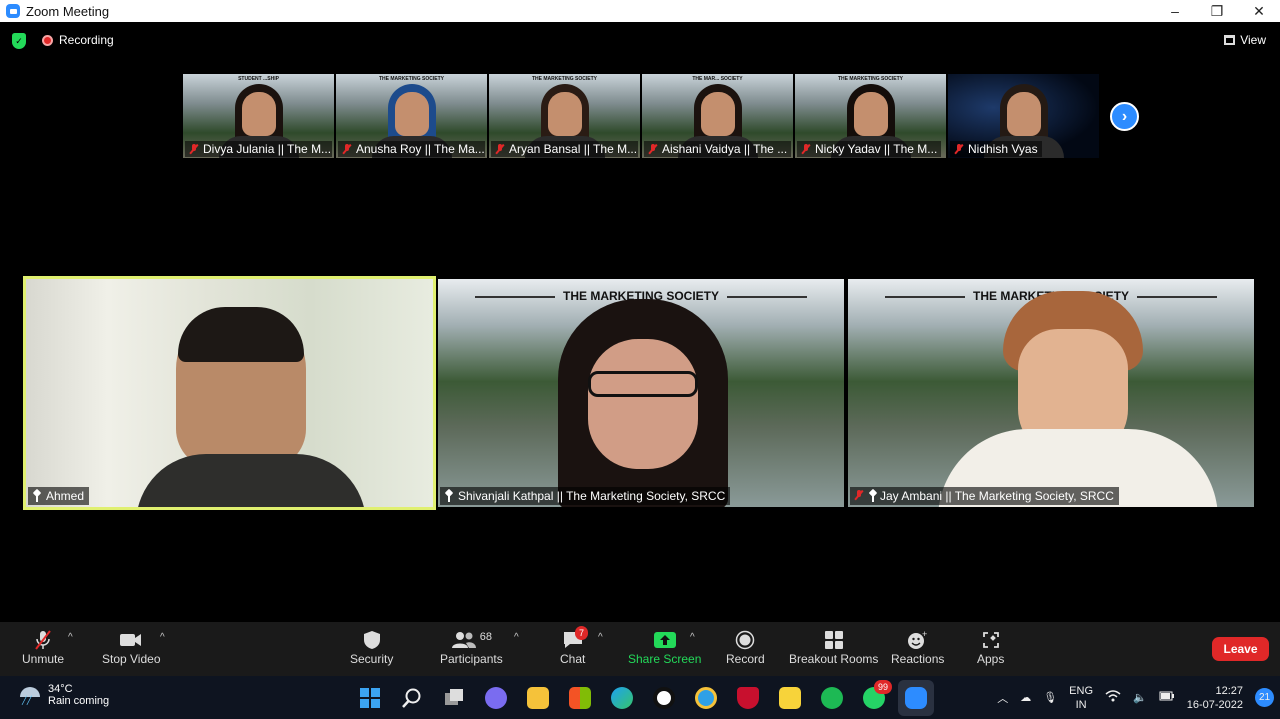  I want to click on share-screen-icon, so click(665, 640).